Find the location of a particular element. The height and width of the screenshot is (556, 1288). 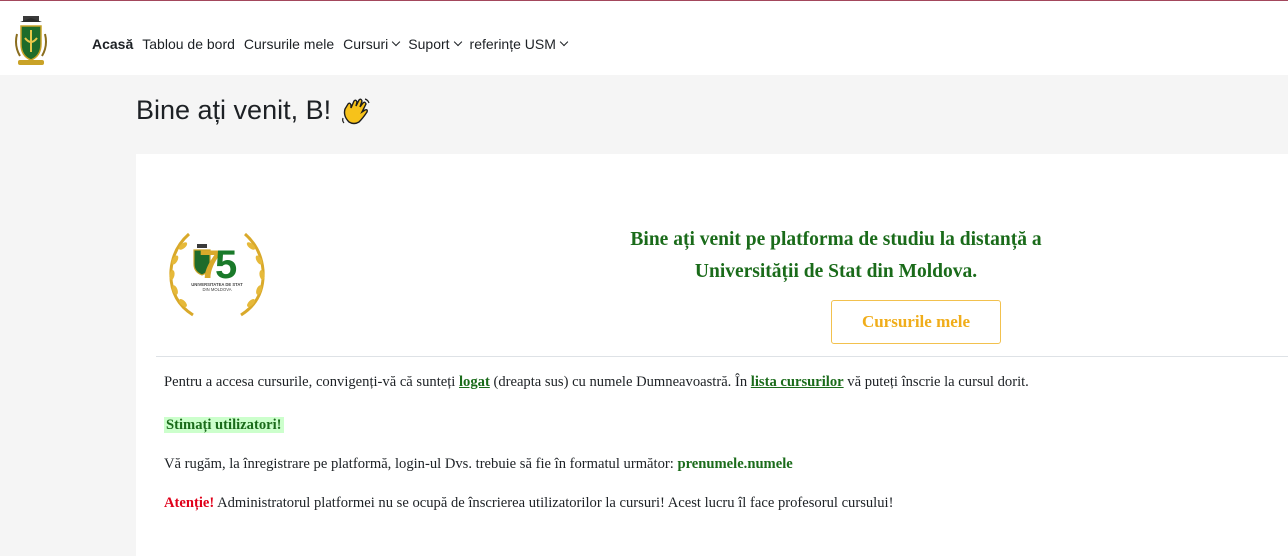

nav-item-cursurile-mele: Cursurile mele is located at coordinates (289, 44).